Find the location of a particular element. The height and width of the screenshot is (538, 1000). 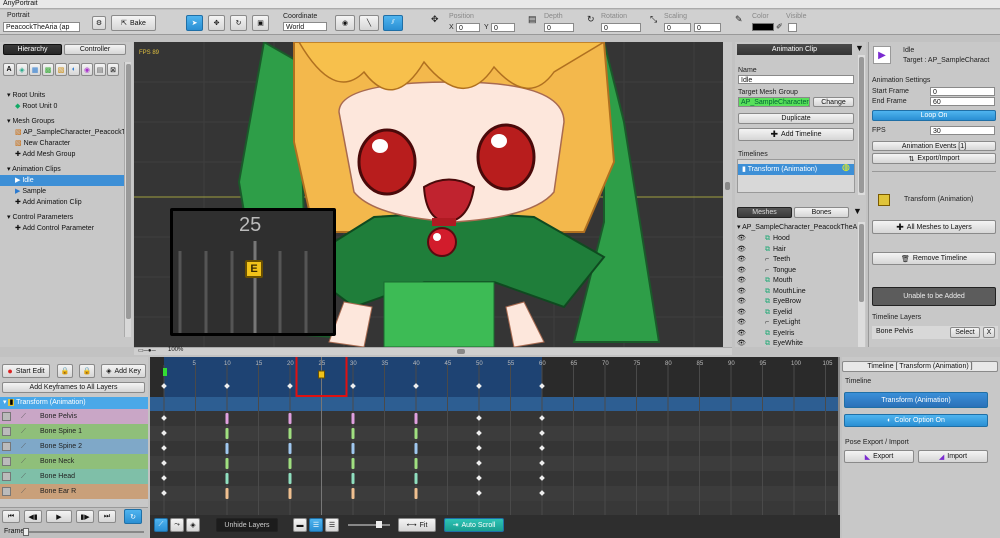

mesh-list-scrollbar is located at coordinates (861, 284).